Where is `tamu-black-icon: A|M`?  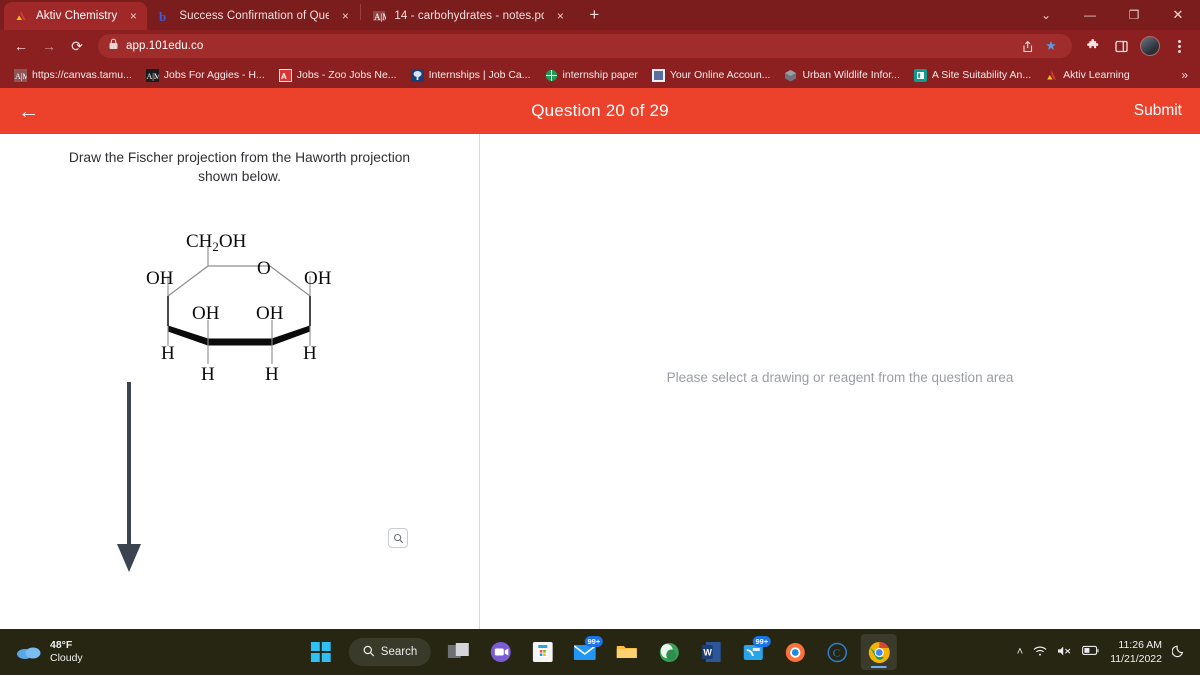 tamu-black-icon: A|M is located at coordinates (153, 75).